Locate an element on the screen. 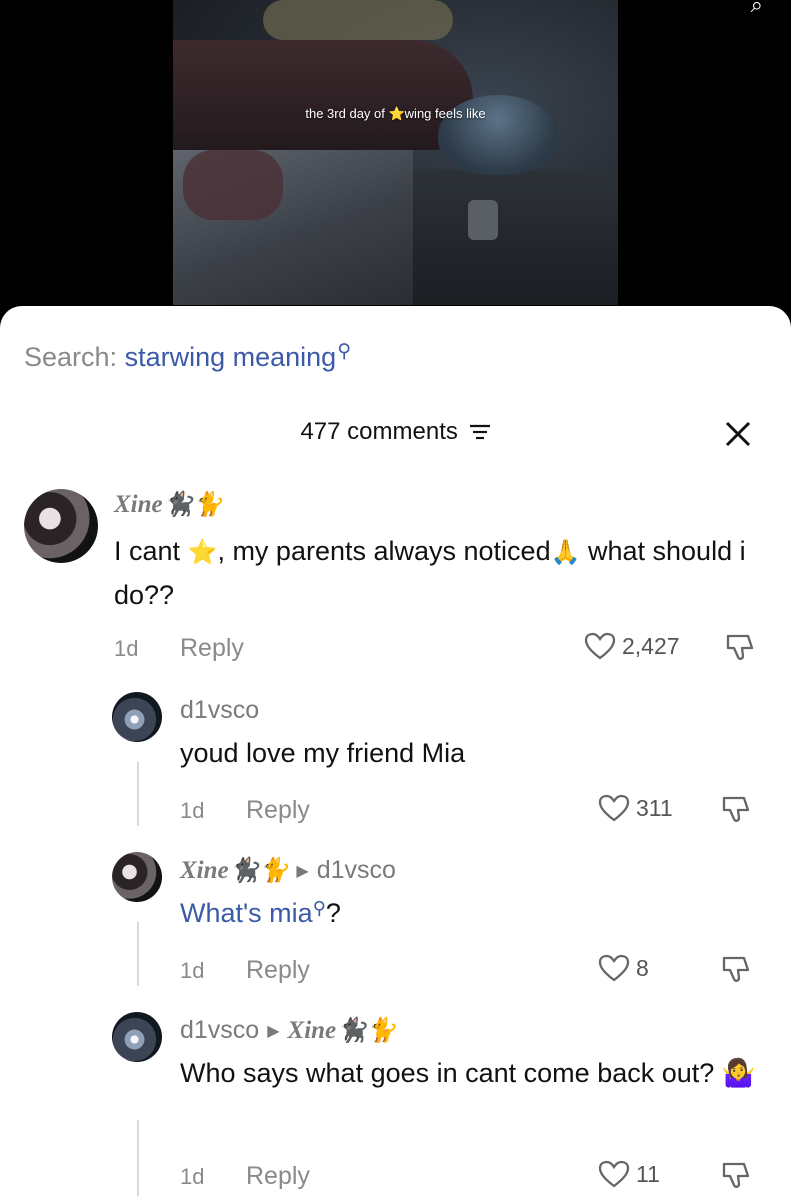 The image size is (791, 1199). like-count: 311 is located at coordinates (654, 807).